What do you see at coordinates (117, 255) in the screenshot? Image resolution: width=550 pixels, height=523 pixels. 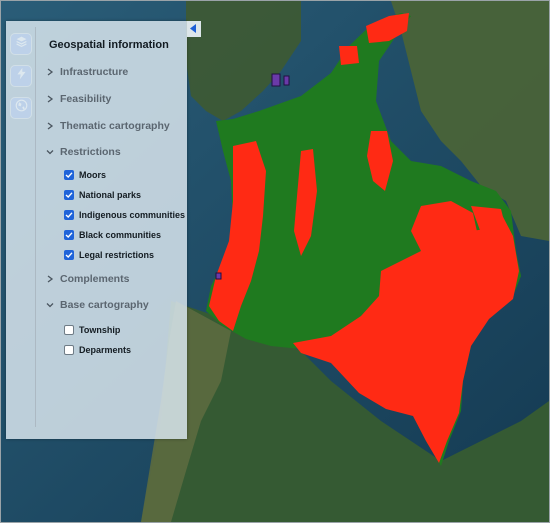 I see `layer-label: Legal restrictions` at bounding box center [117, 255].